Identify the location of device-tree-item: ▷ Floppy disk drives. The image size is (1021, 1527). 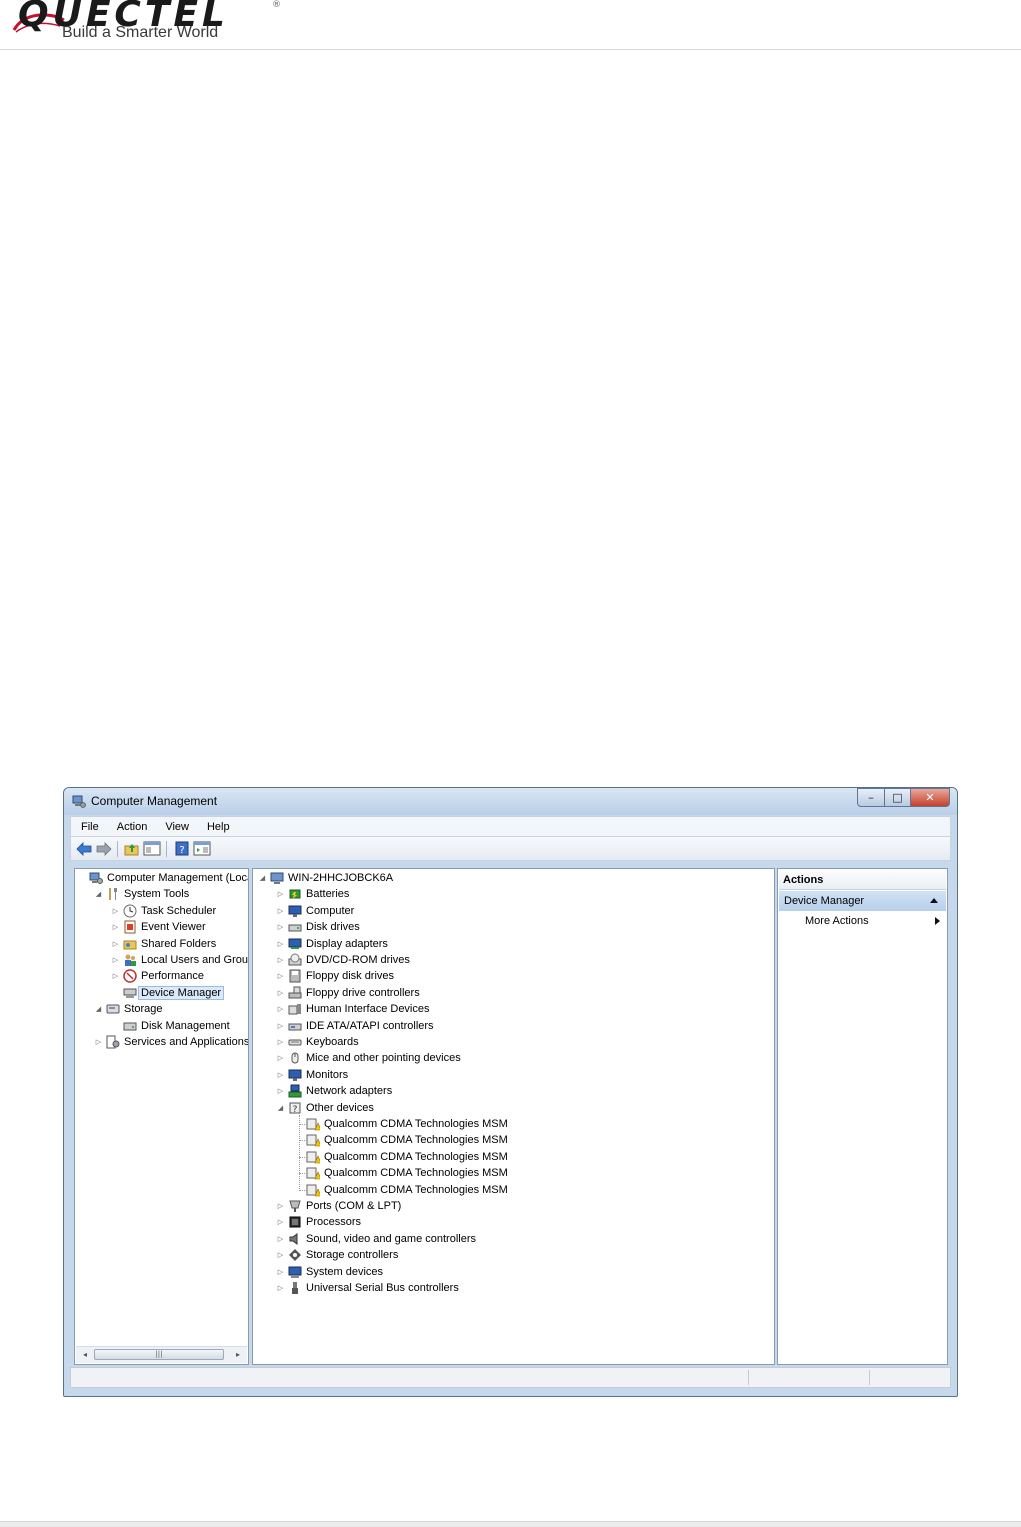
(335, 976).